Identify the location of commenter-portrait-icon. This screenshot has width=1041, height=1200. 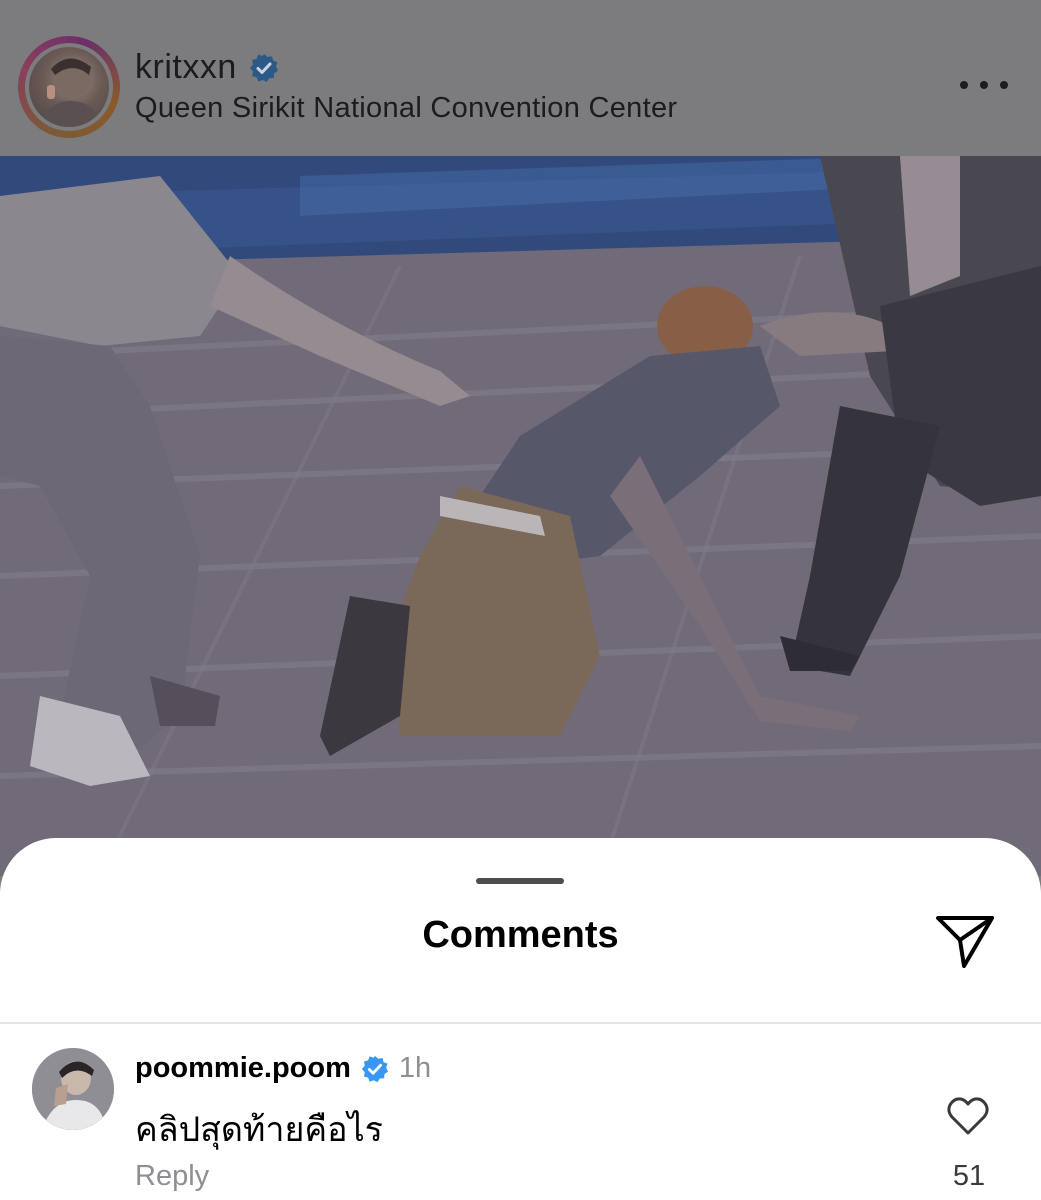
(73, 1089).